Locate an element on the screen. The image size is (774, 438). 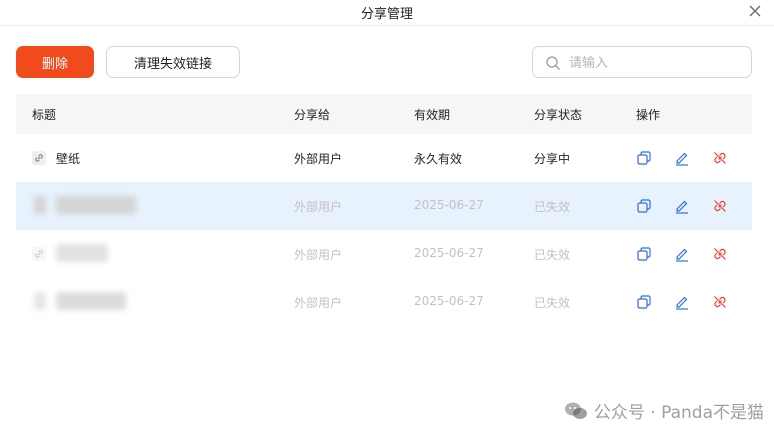
search-input is located at coordinates (657, 63).